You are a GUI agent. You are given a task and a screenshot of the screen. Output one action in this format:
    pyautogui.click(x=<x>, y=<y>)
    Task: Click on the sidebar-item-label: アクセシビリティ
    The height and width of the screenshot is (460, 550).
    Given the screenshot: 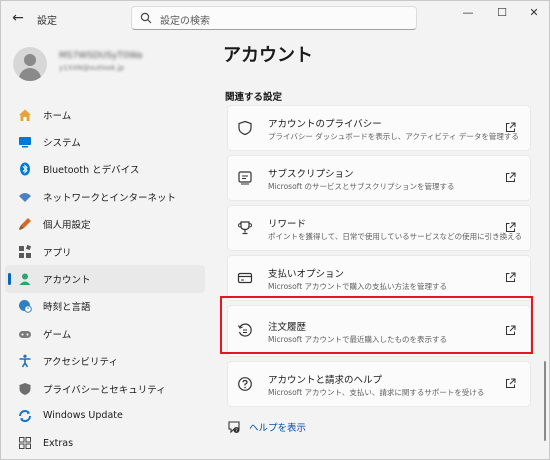 What is the action you would take?
    pyautogui.click(x=80, y=363)
    